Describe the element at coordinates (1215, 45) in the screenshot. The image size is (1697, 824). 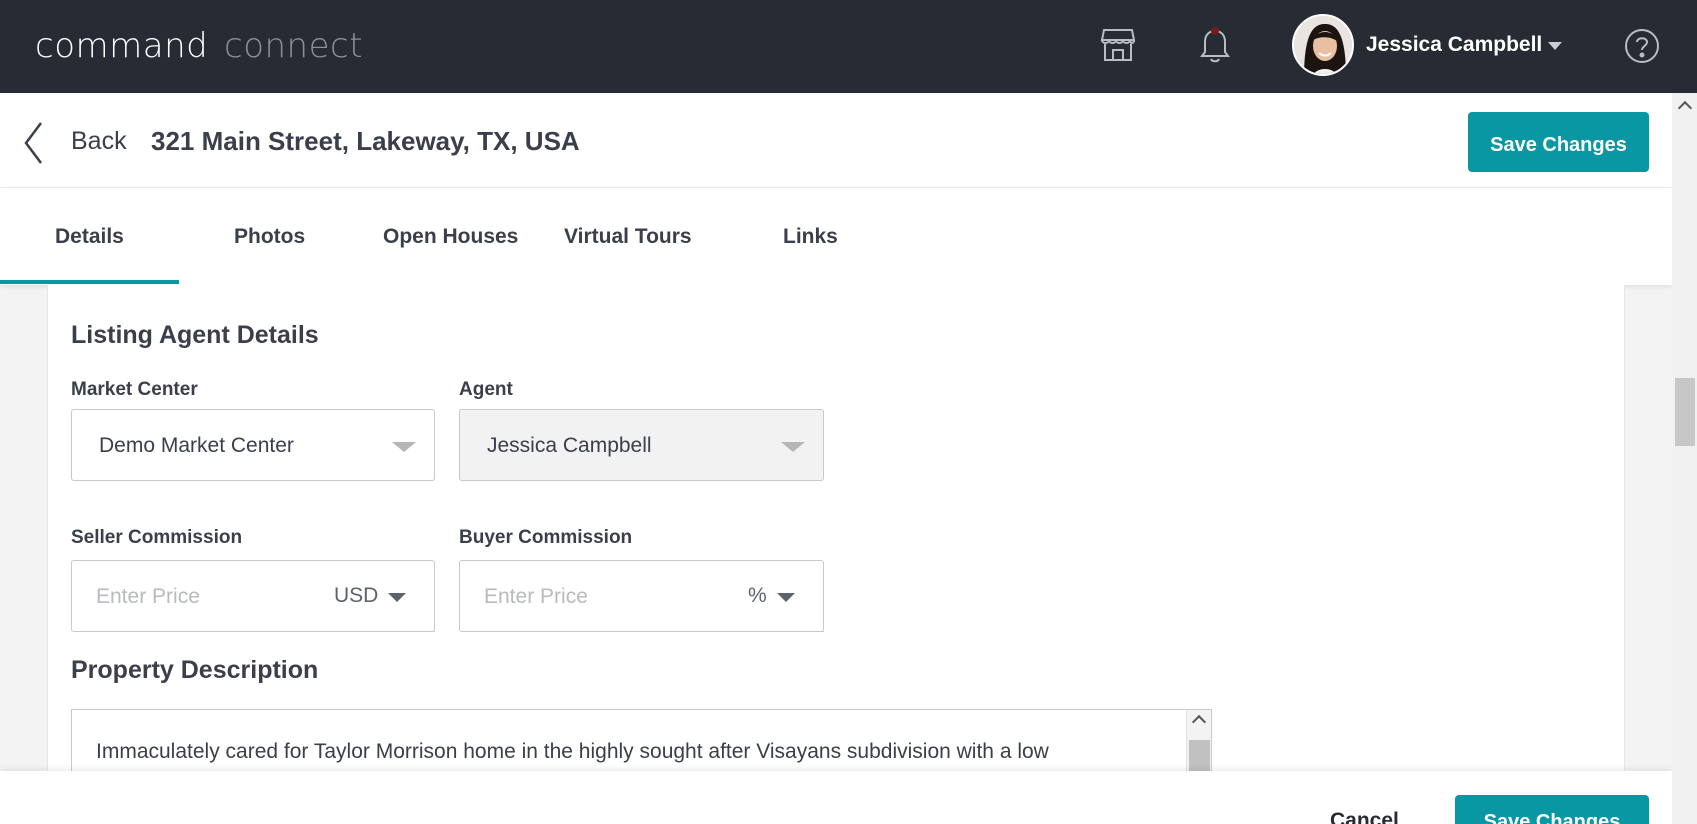
I see `notification-bell-icon` at that location.